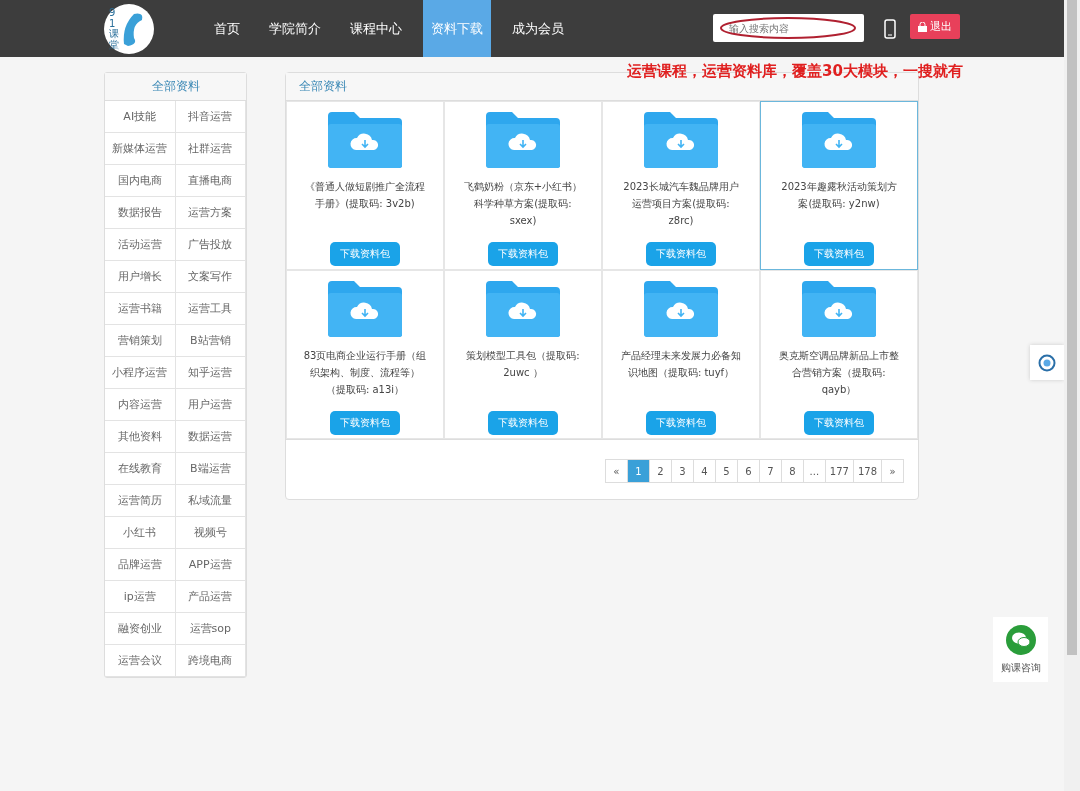  I want to click on resource-title: 奥克斯空调品牌新品上市整合营销方案（提取码: qayb）, so click(839, 373).